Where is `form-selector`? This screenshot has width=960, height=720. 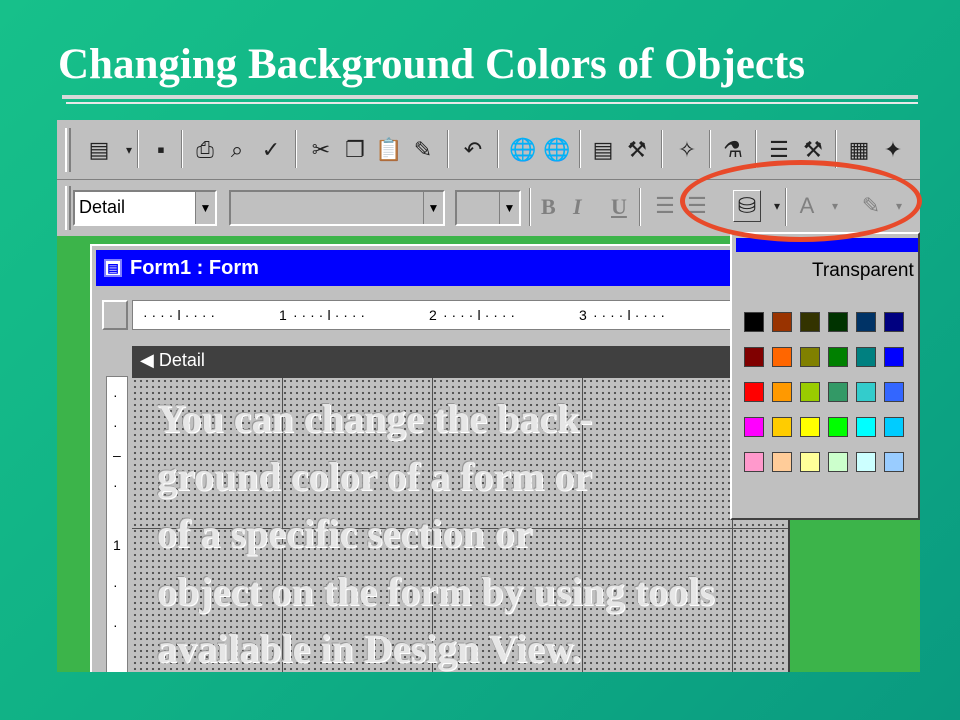
form-selector is located at coordinates (115, 315).